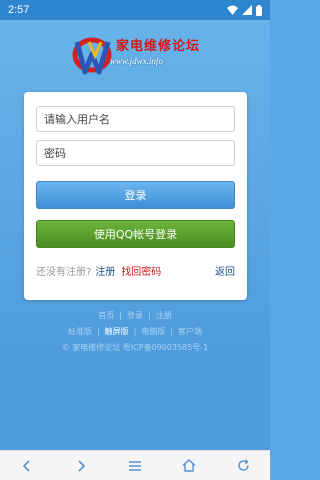 The width and height of the screenshot is (320, 480). Describe the element at coordinates (105, 270) in the screenshot. I see `register-link: 注册` at that location.